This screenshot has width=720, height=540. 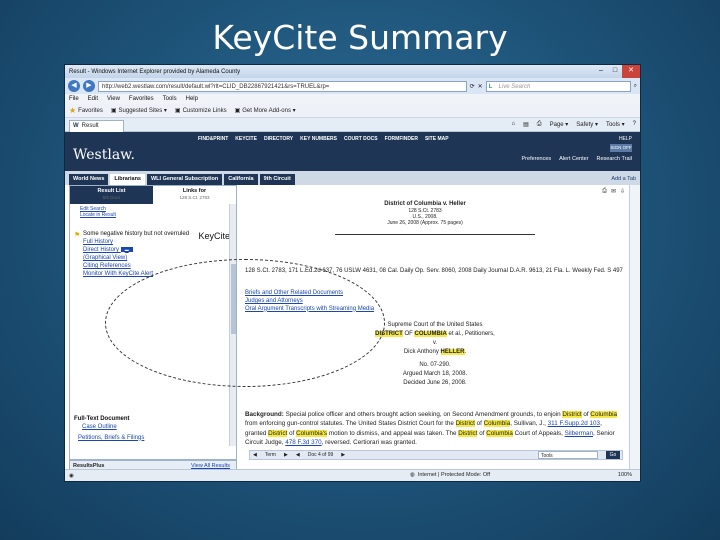 What do you see at coordinates (184, 179) in the screenshot?
I see `tab-wli-general: WLI General Subscription` at bounding box center [184, 179].